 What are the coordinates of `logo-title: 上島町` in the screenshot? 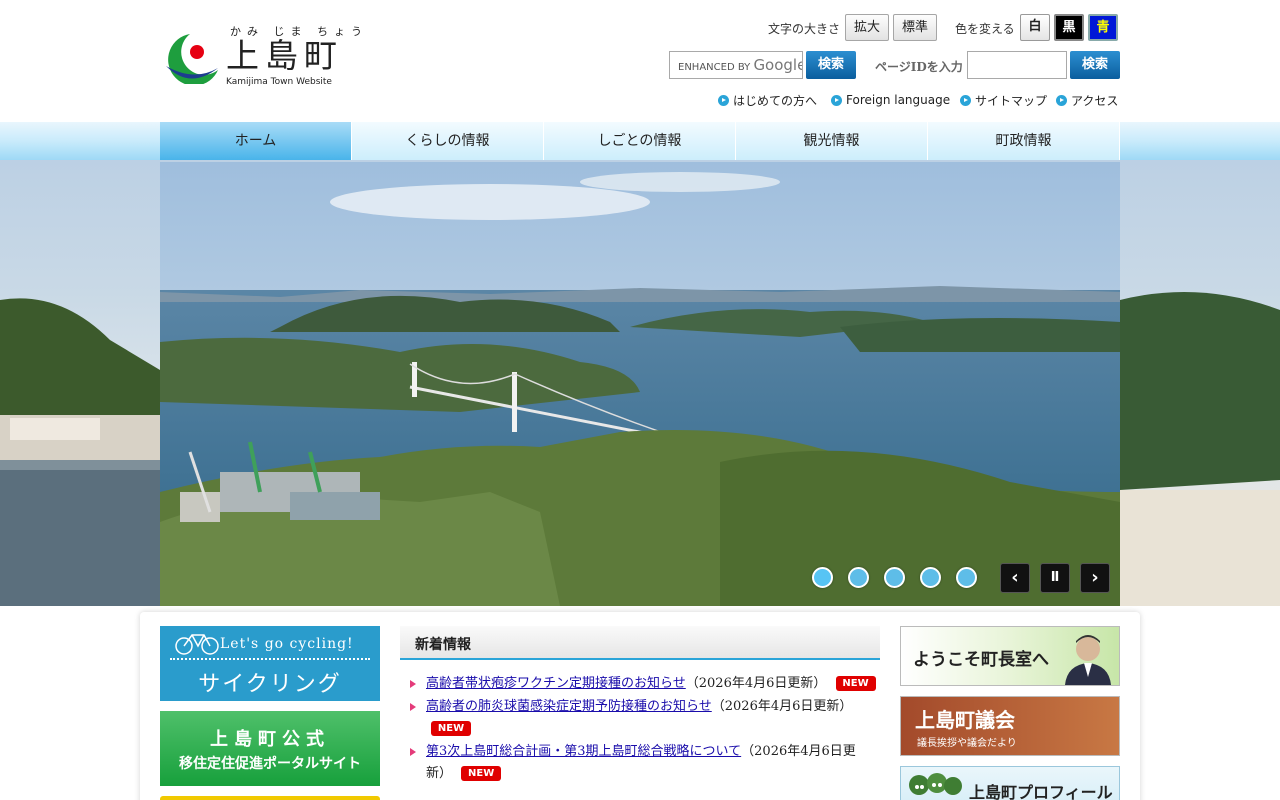 It's located at (284, 55).